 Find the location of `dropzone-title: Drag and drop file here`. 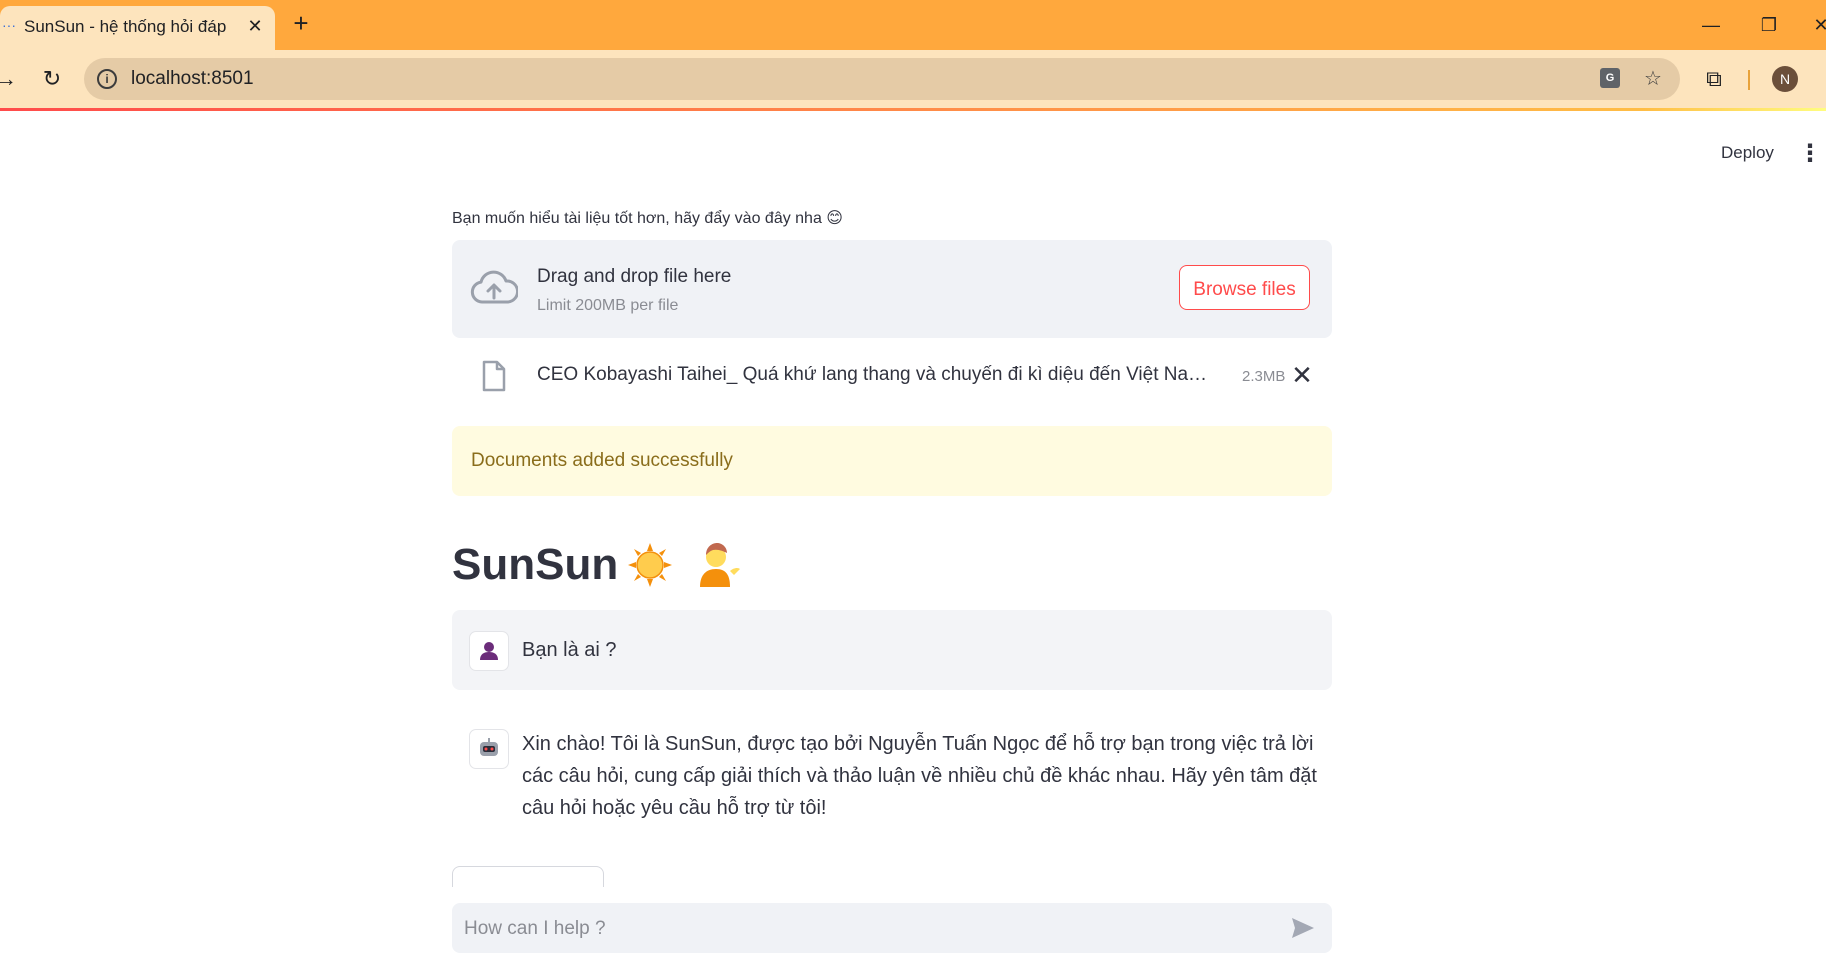

dropzone-title: Drag and drop file here is located at coordinates (634, 276).